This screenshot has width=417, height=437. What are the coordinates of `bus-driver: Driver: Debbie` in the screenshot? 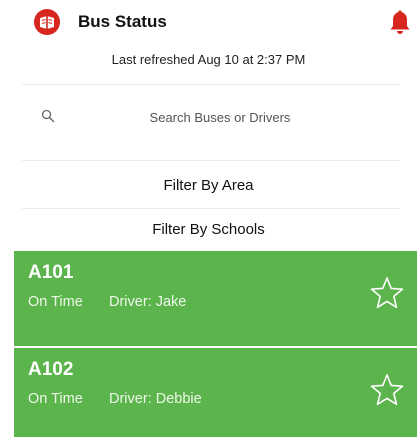 It's located at (155, 399).